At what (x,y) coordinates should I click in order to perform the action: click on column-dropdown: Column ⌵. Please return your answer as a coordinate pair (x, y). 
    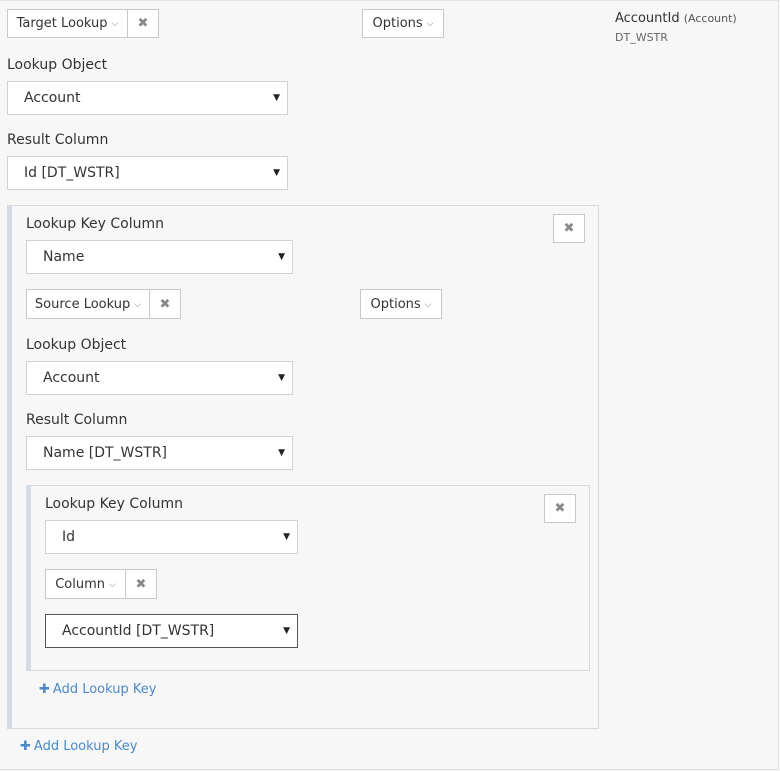
    Looking at the image, I should click on (85, 584).